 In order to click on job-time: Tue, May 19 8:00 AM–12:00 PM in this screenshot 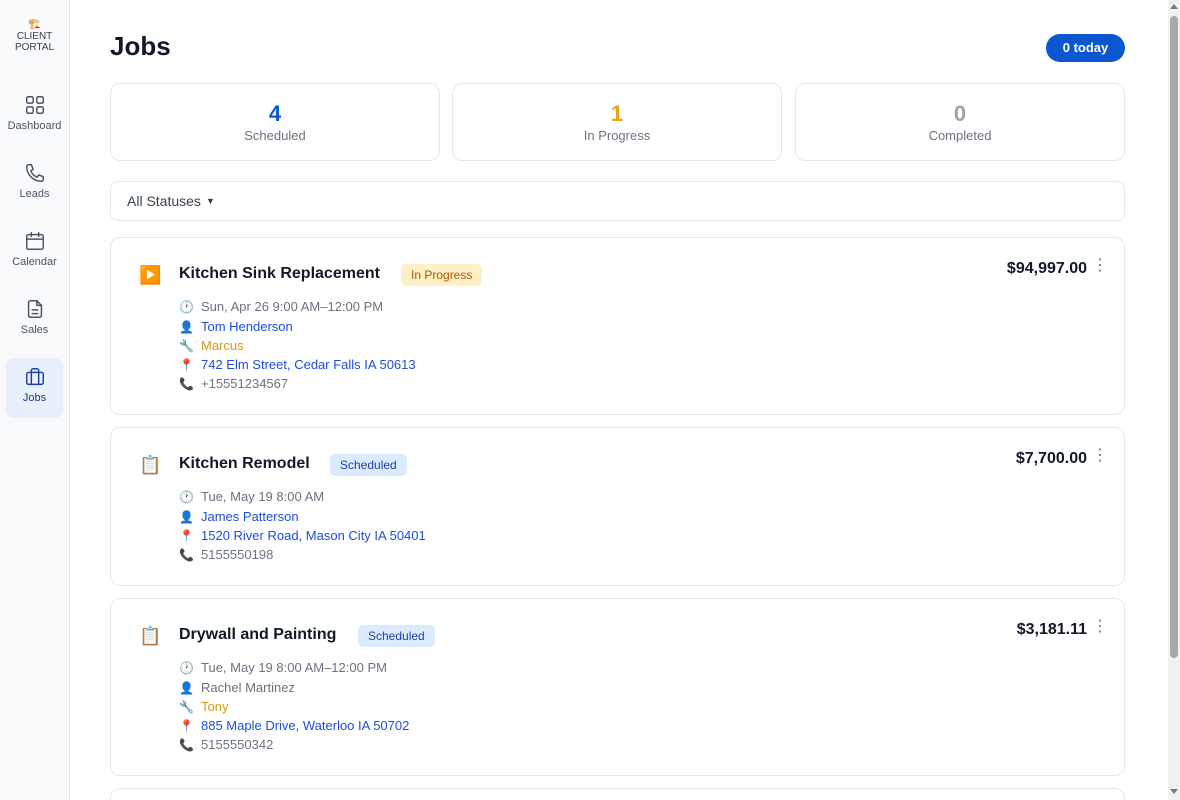, I will do `click(294, 667)`.